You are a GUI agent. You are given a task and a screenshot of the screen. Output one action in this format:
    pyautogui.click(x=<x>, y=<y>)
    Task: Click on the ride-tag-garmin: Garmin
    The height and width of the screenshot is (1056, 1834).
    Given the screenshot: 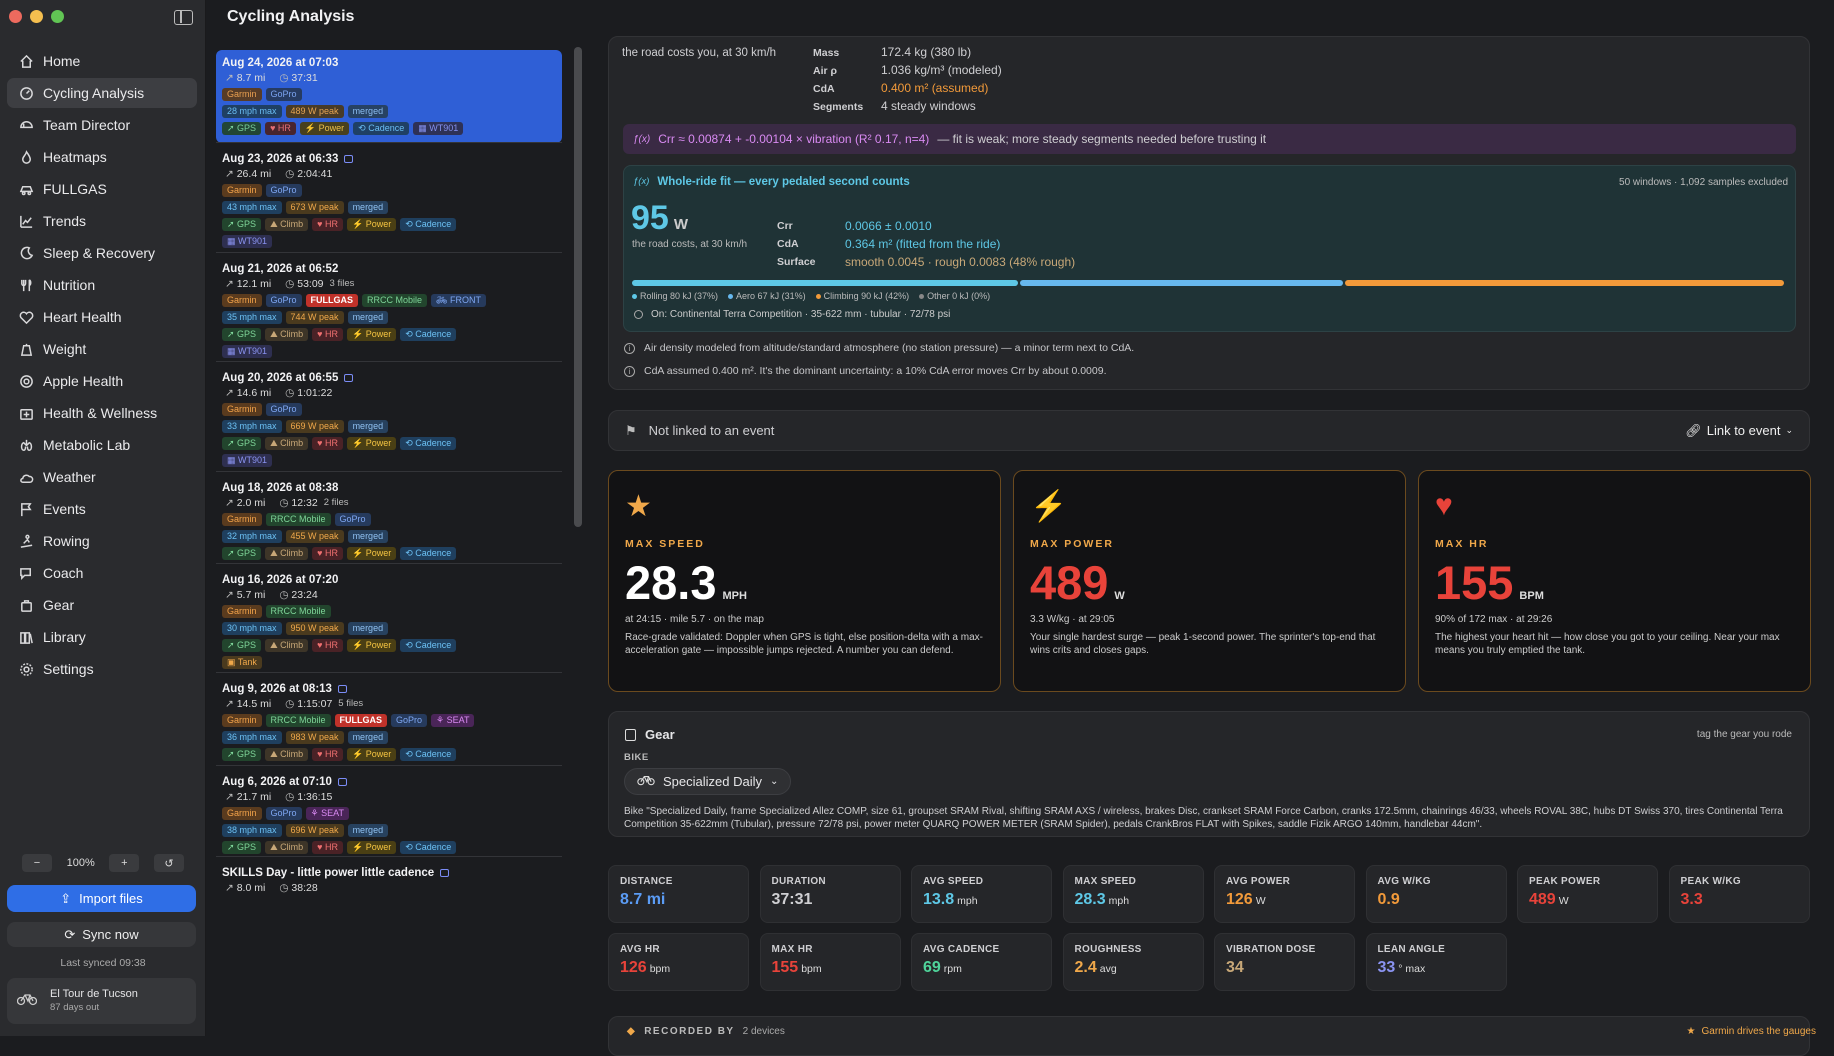 What is the action you would take?
    pyautogui.click(x=242, y=611)
    